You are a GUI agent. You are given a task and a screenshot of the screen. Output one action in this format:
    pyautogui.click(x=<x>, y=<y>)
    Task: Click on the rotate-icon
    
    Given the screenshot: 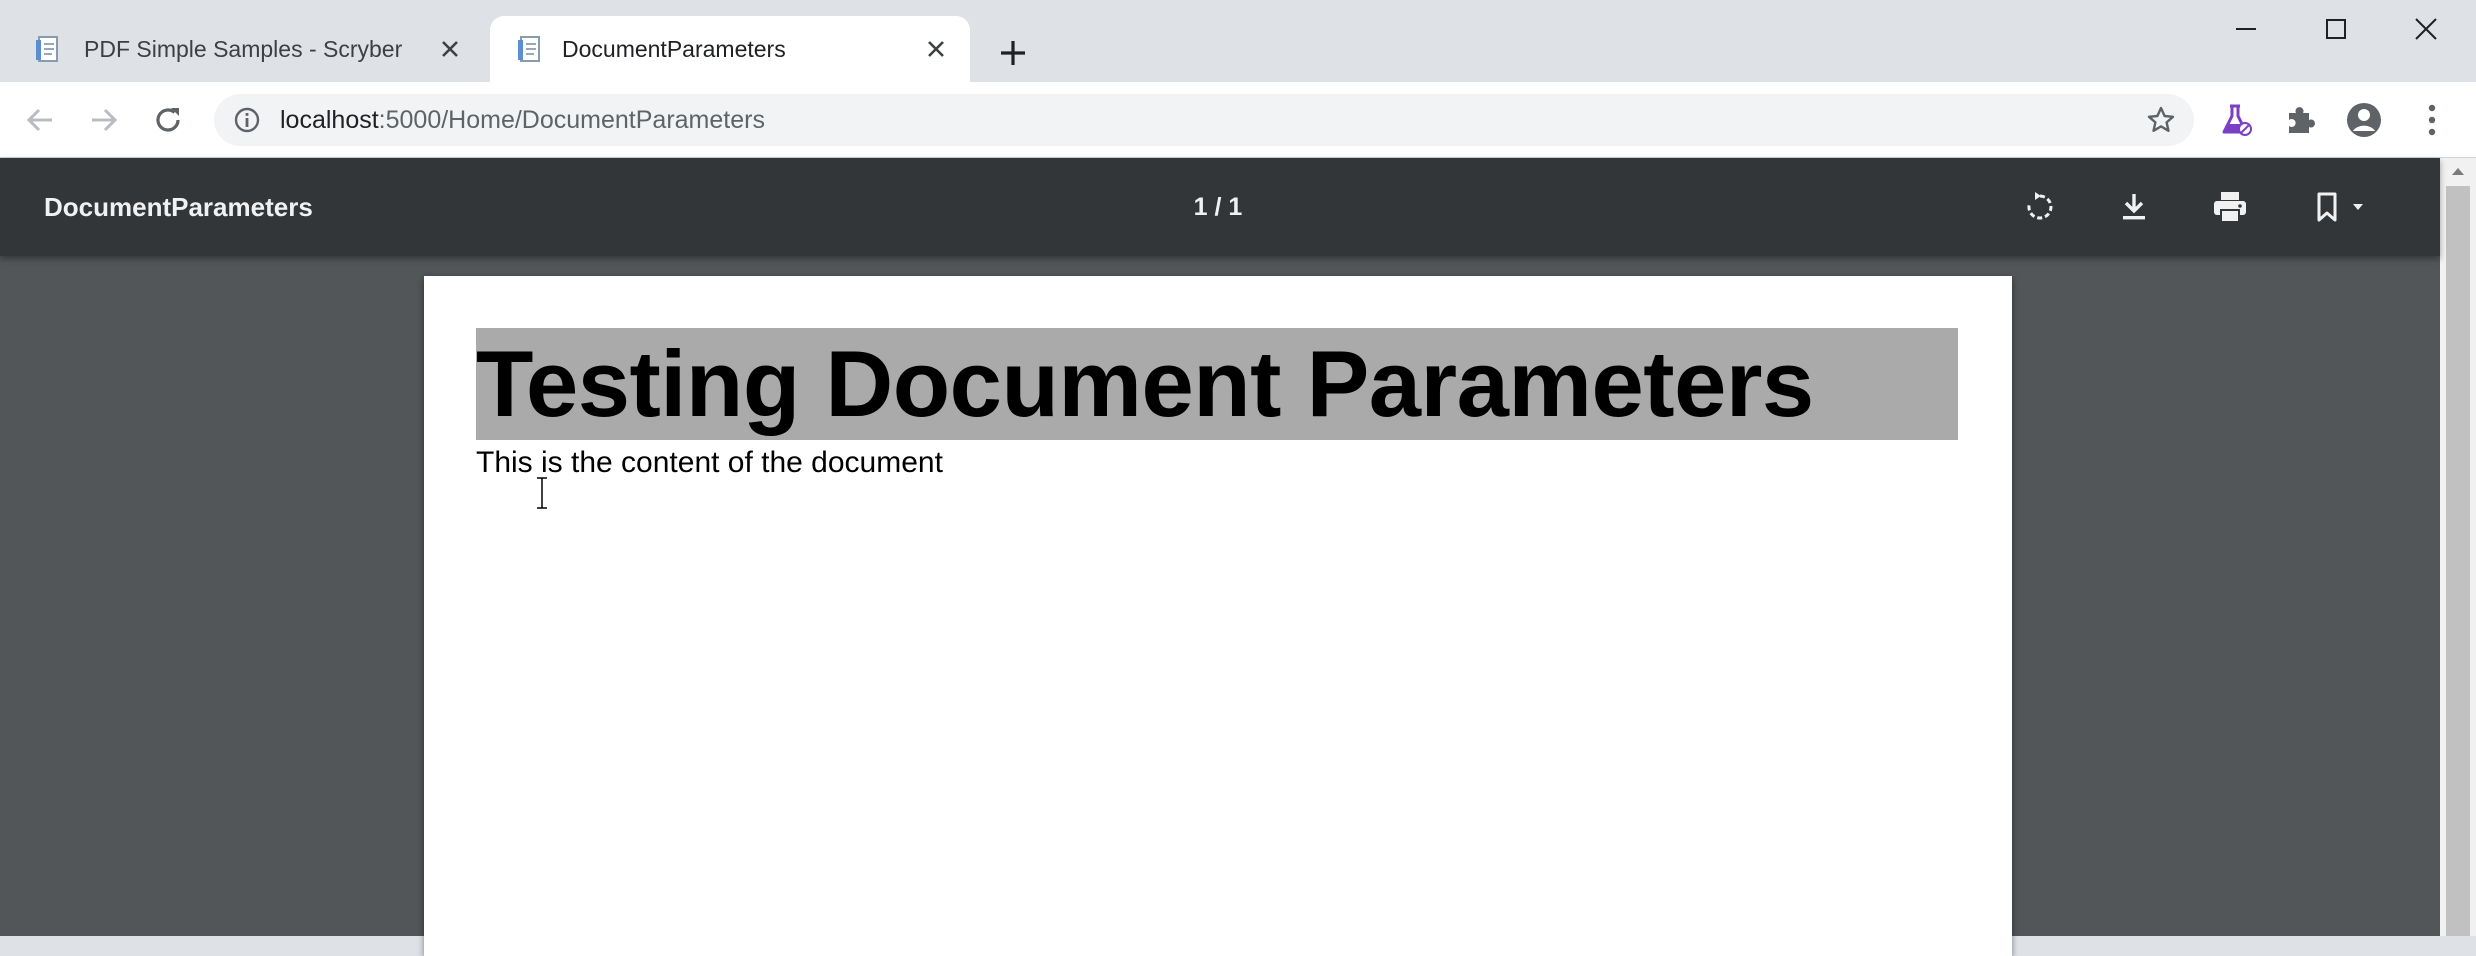 What is the action you would take?
    pyautogui.click(x=2040, y=207)
    